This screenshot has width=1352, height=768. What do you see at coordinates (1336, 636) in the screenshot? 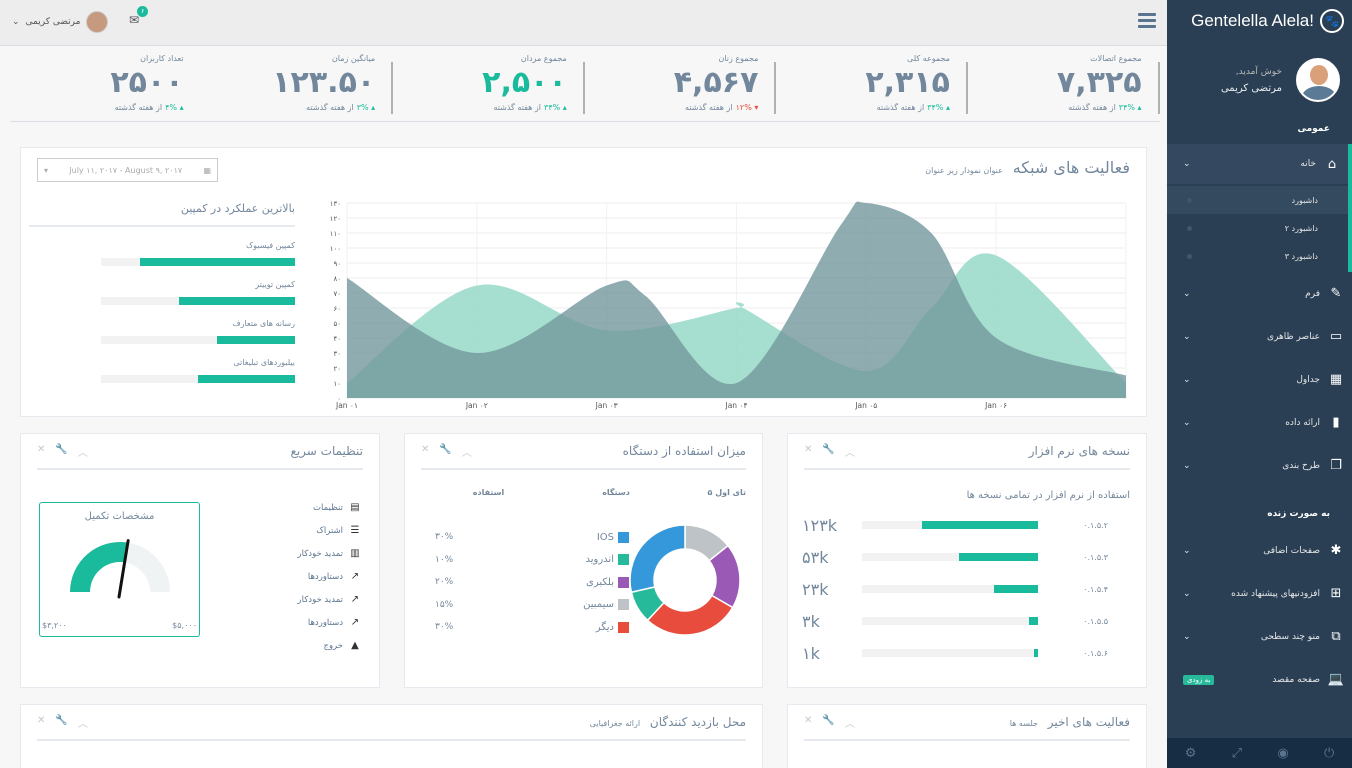
I see `sitemap-icon: ⧉` at bounding box center [1336, 636].